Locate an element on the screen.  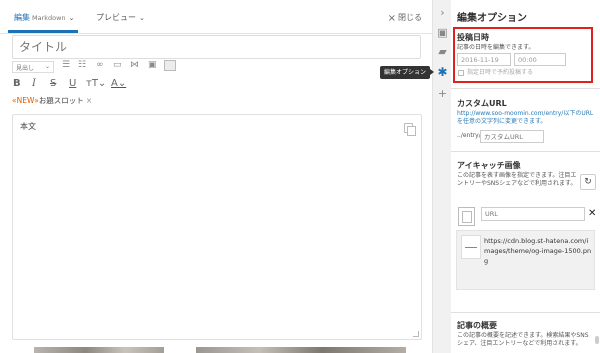
new-badge: «NEW» is located at coordinates (25, 100).